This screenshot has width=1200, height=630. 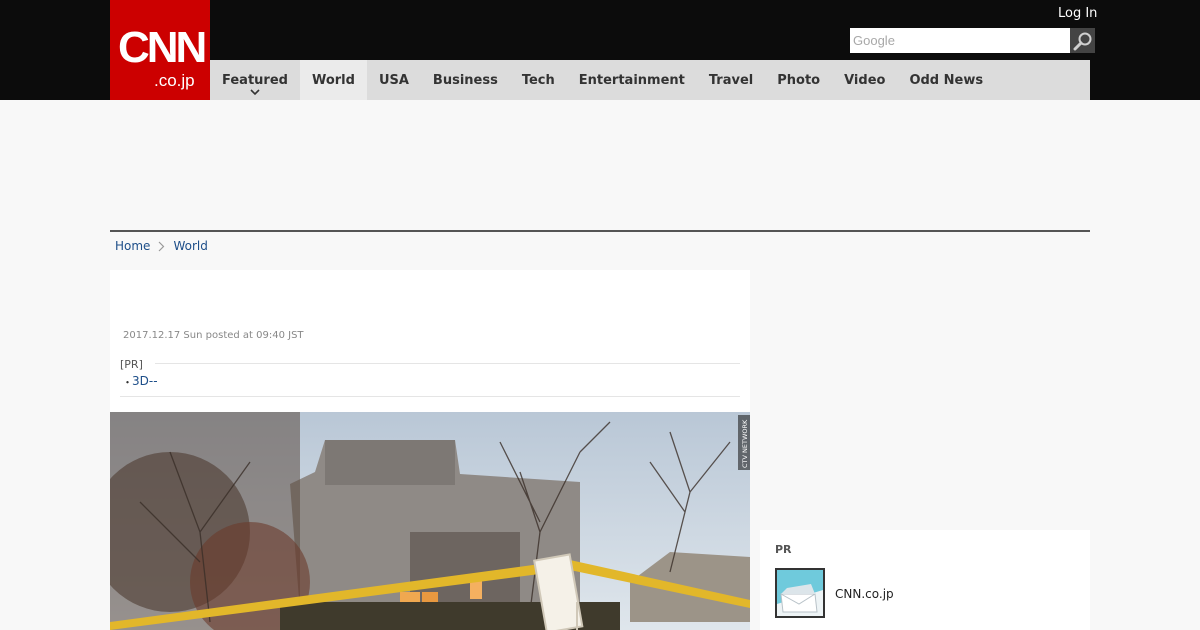 I want to click on search-button, so click(x=1082, y=40).